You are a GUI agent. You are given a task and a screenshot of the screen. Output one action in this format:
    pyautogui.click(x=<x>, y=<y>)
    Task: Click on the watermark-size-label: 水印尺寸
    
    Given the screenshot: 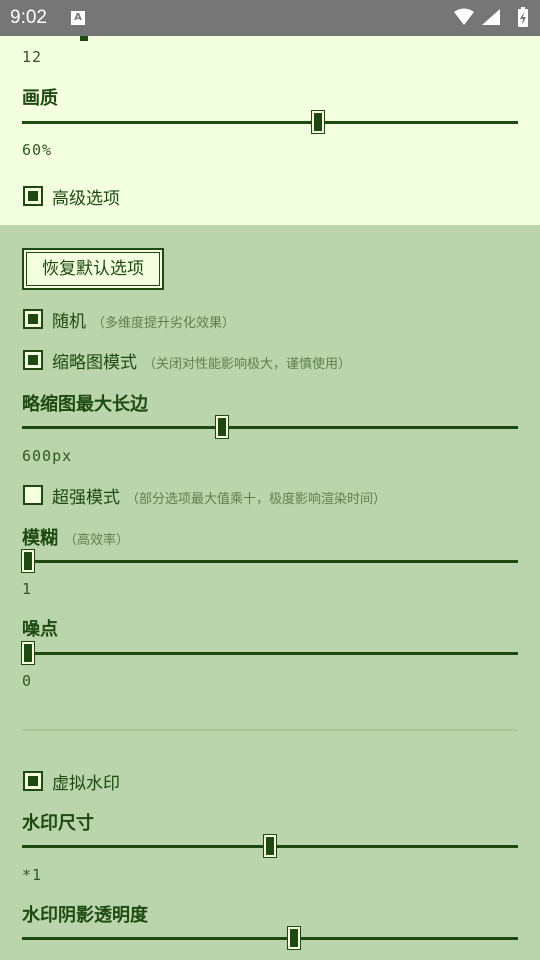 What is the action you would take?
    pyautogui.click(x=58, y=823)
    